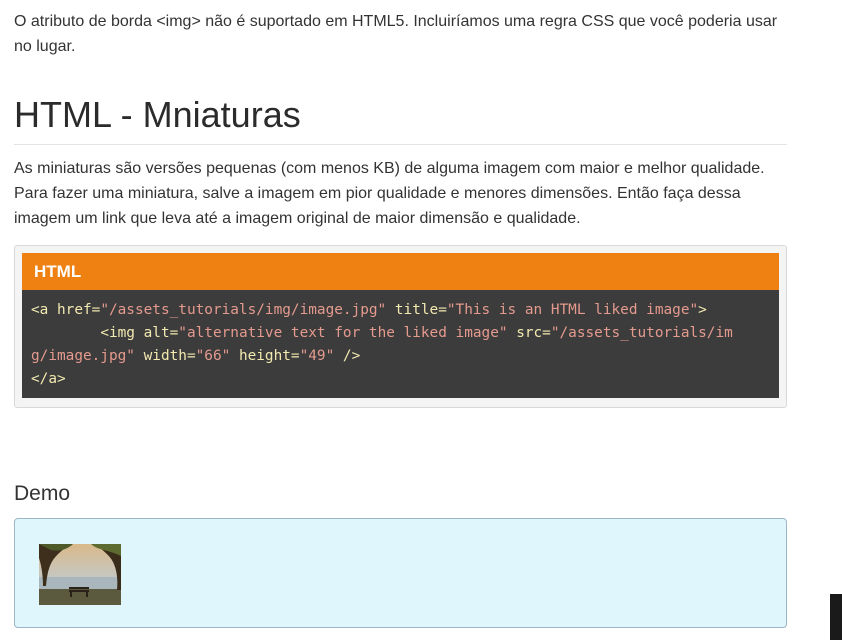 The height and width of the screenshot is (640, 842). I want to click on demo-heading: Demo, so click(42, 493).